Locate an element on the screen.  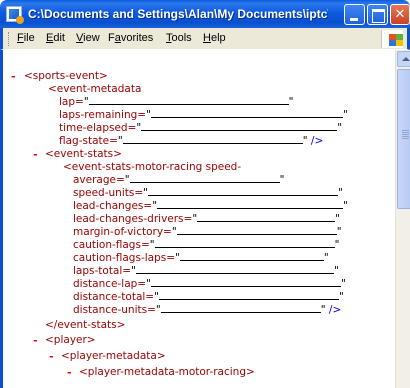
close-icon: ✕ is located at coordinates (400, 14).